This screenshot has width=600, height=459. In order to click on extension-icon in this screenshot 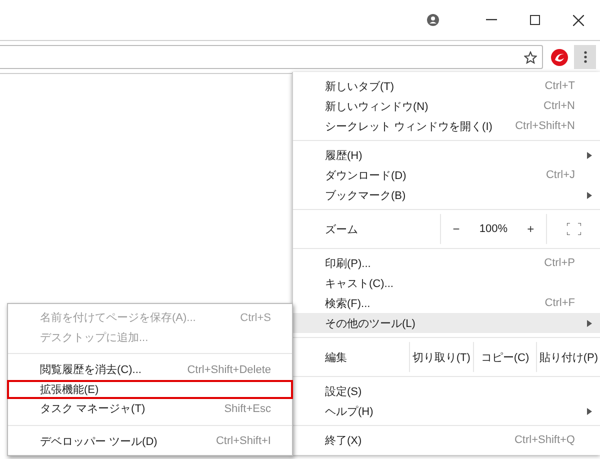, I will do `click(559, 57)`.